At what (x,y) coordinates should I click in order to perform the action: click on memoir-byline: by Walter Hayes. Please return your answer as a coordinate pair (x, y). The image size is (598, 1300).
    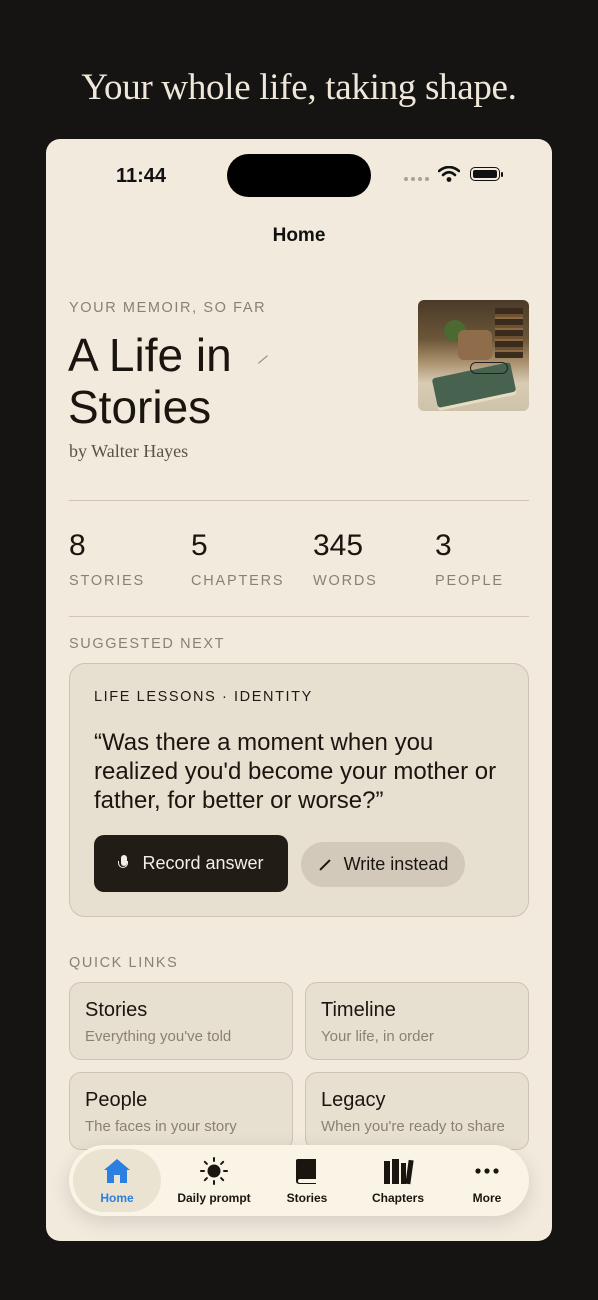
    Looking at the image, I should click on (129, 451).